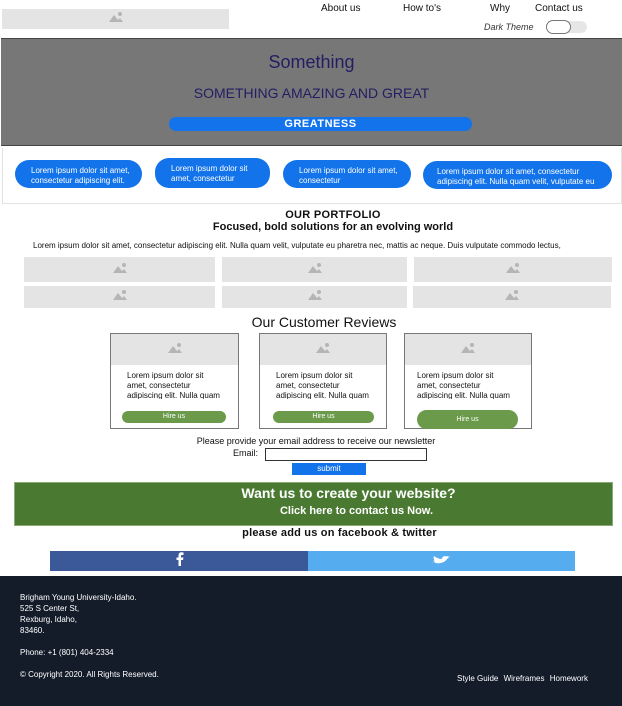  Describe the element at coordinates (311, 10) in the screenshot. I see `main-nav: About us How to's Why Contact us` at that location.